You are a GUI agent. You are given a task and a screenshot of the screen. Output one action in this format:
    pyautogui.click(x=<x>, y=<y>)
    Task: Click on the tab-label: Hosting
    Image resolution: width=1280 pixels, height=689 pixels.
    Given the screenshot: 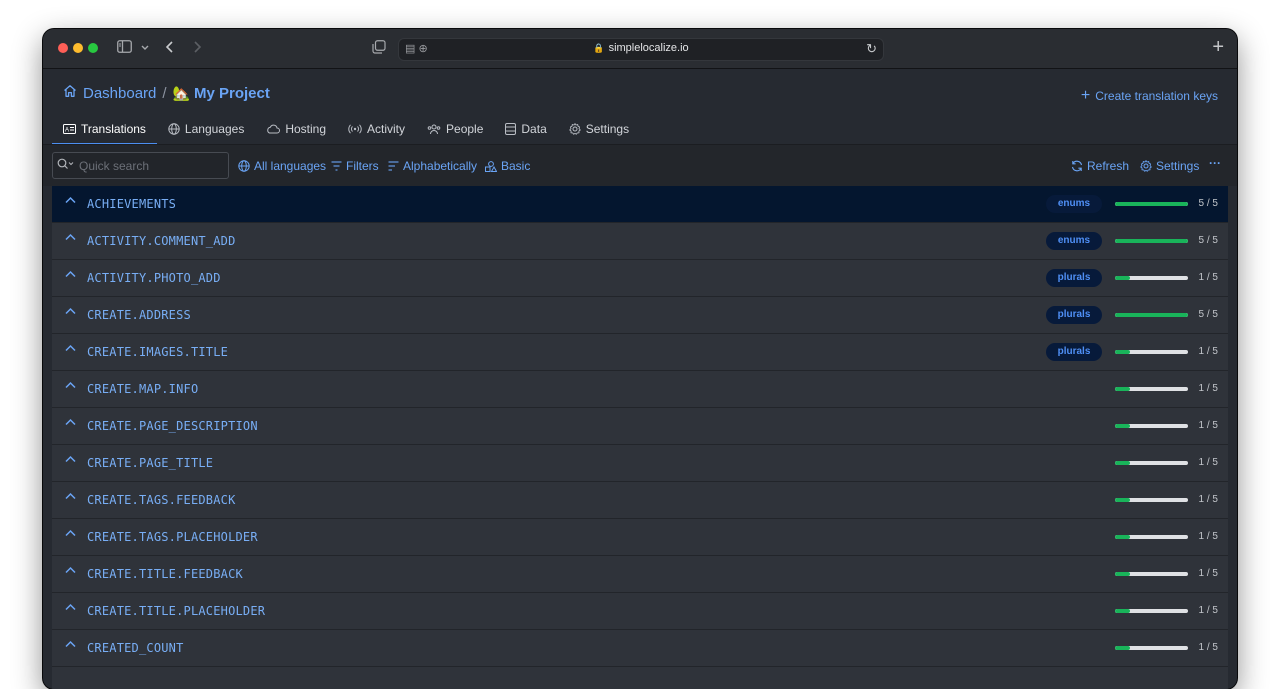 What is the action you would take?
    pyautogui.click(x=305, y=129)
    